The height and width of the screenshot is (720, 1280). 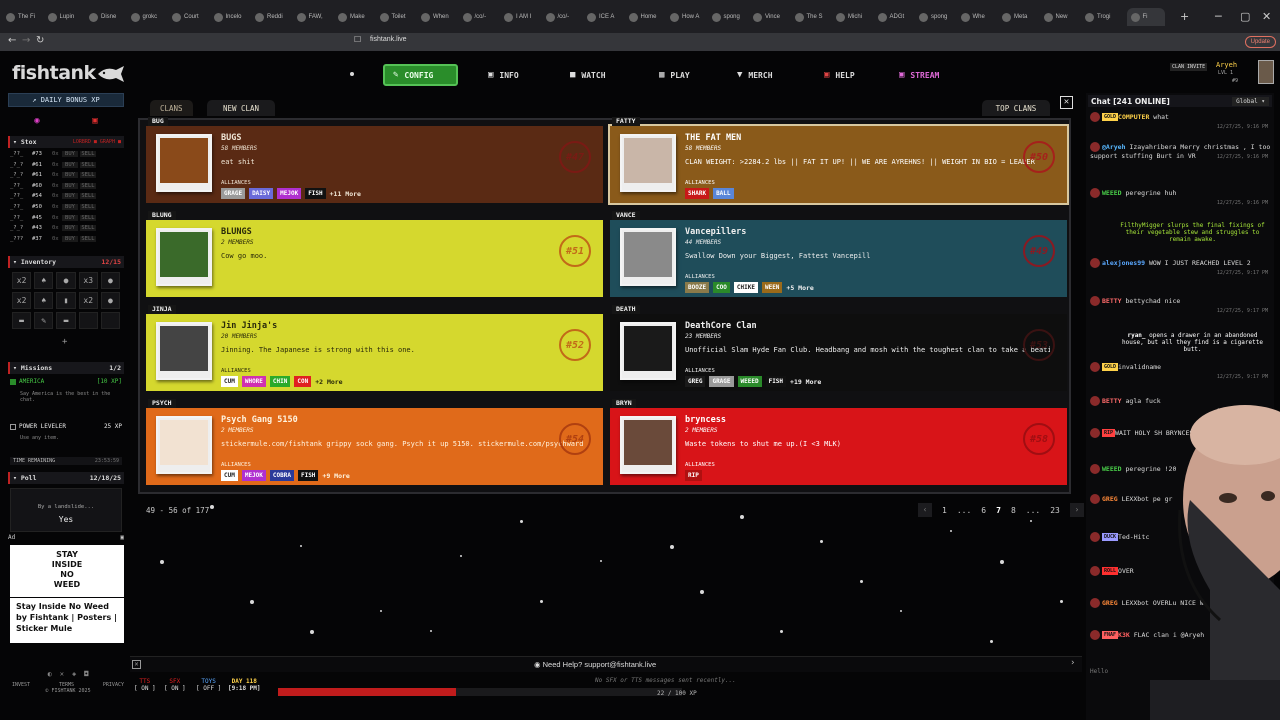 I want to click on clan-invite-button: CLAN INVITE, so click(x=1189, y=67).